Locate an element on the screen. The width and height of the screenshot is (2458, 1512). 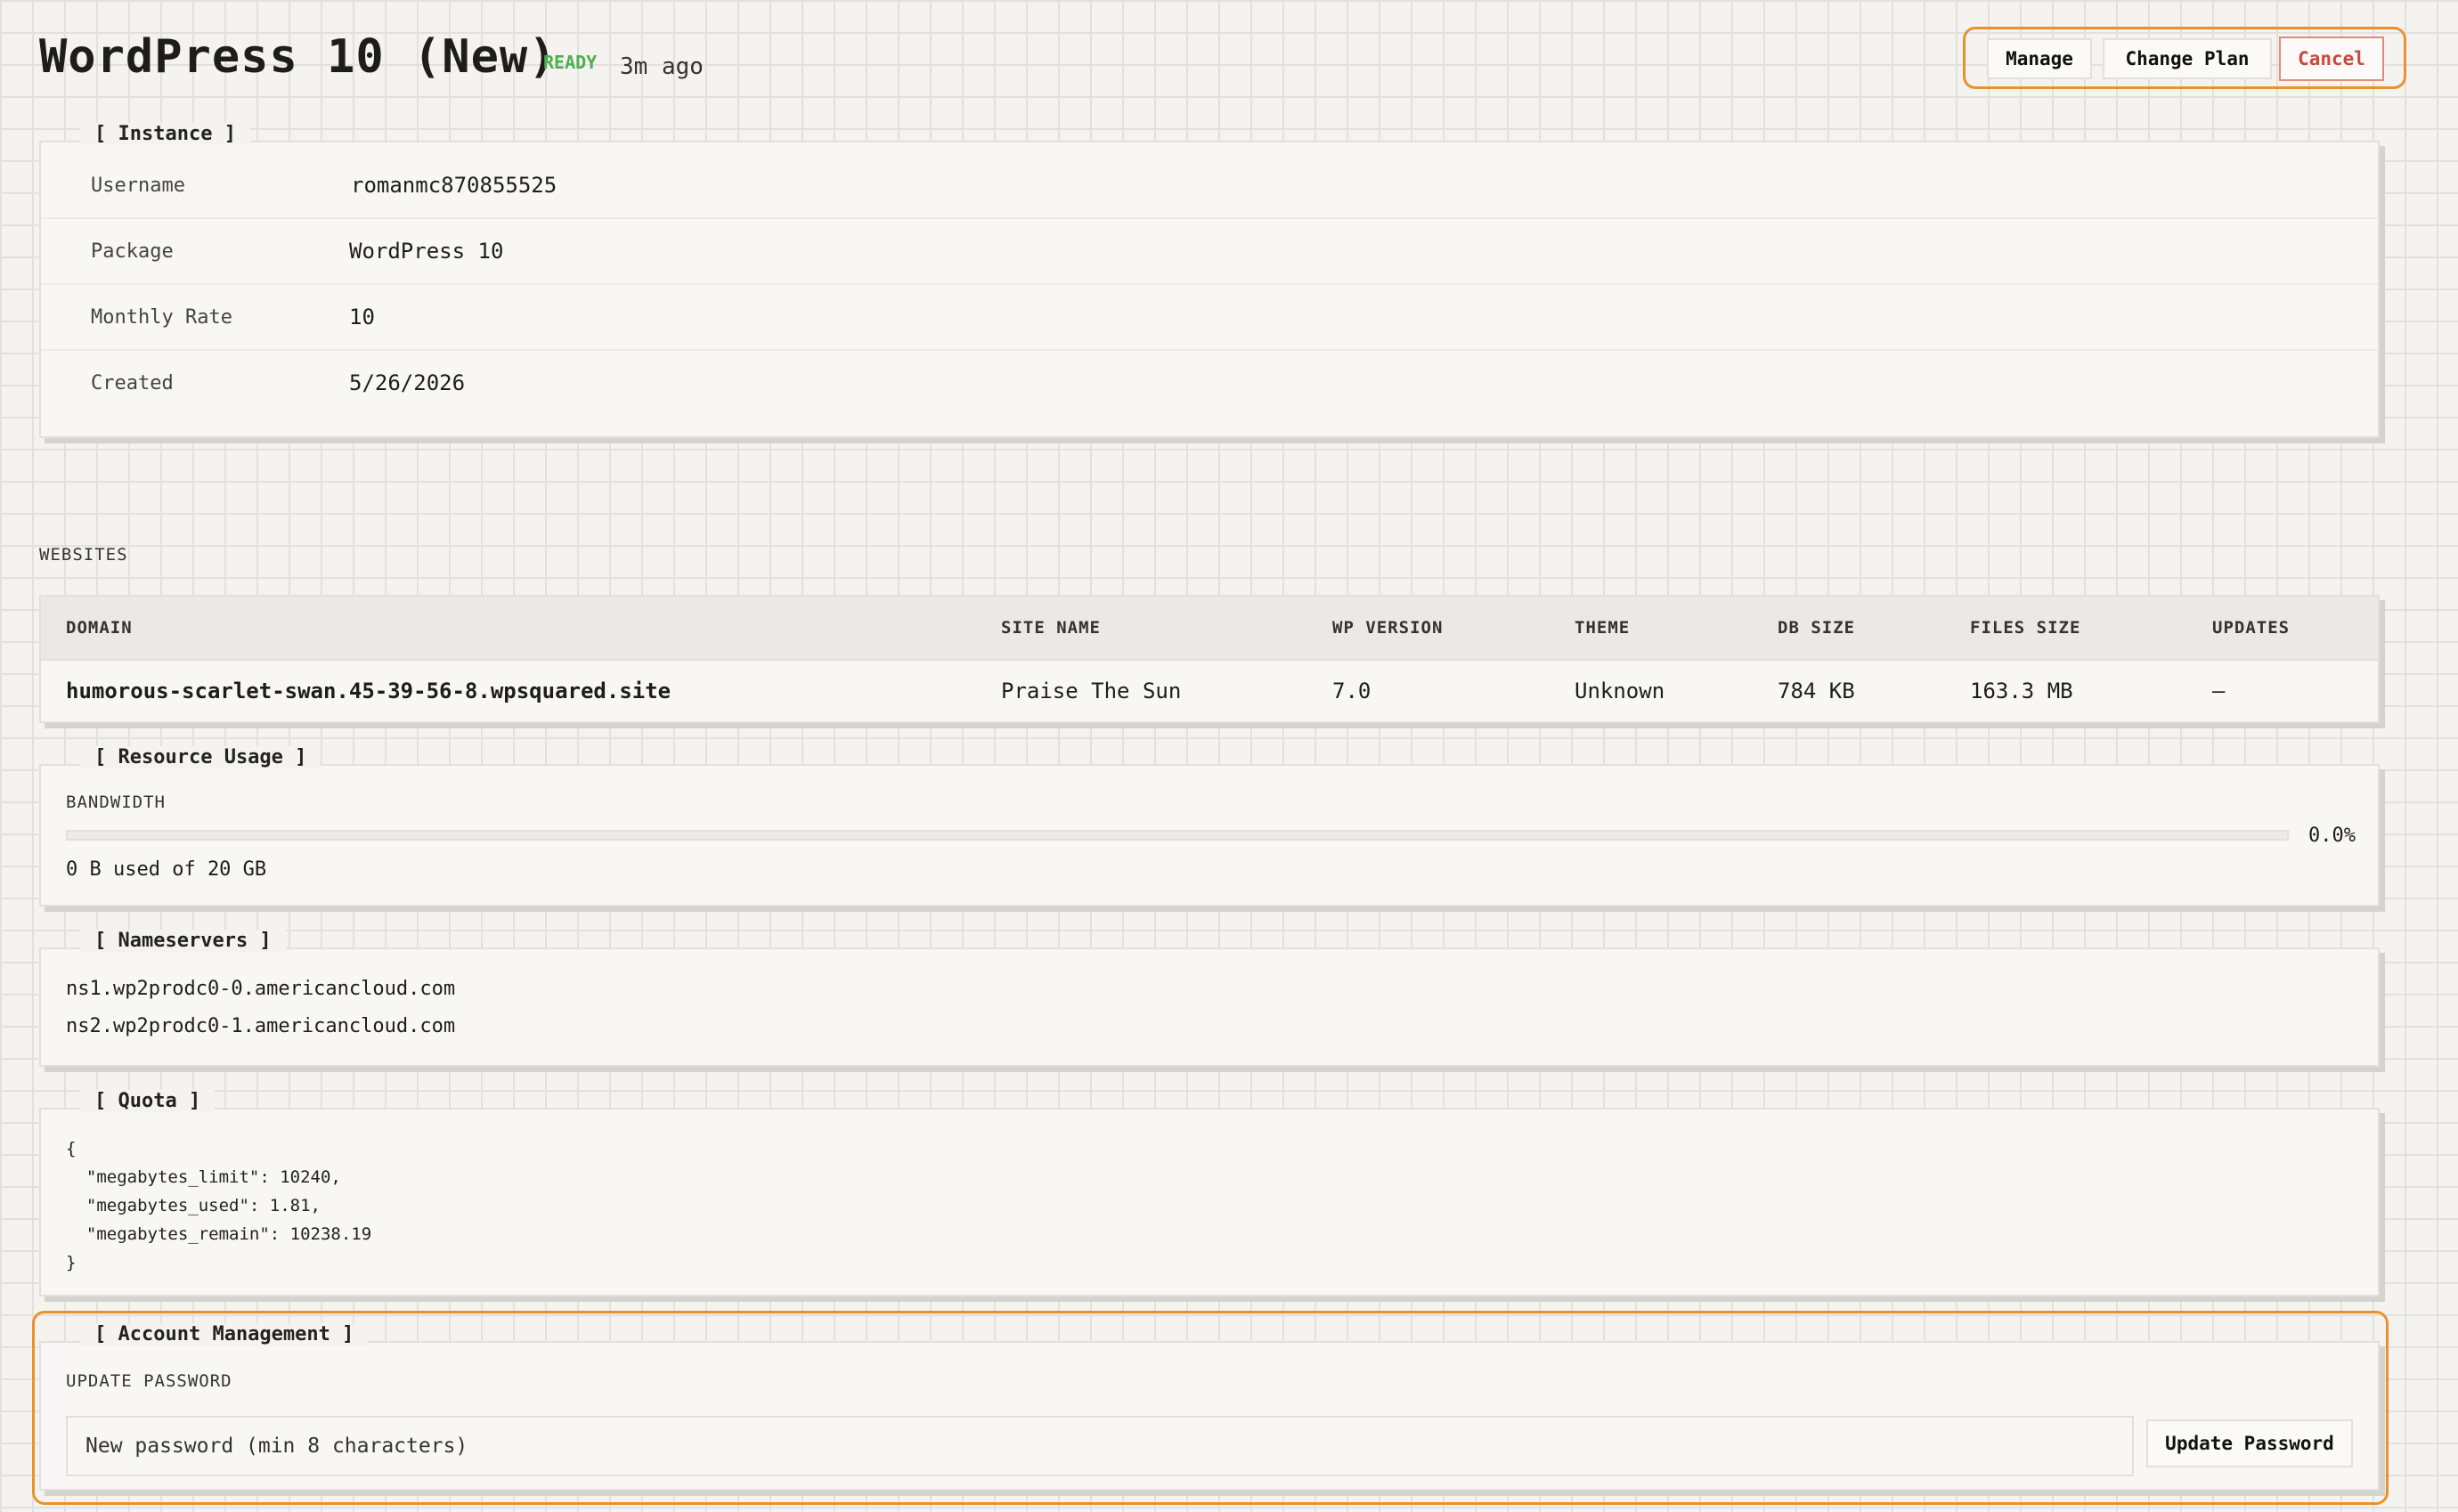
kv-label: Created is located at coordinates (132, 383).